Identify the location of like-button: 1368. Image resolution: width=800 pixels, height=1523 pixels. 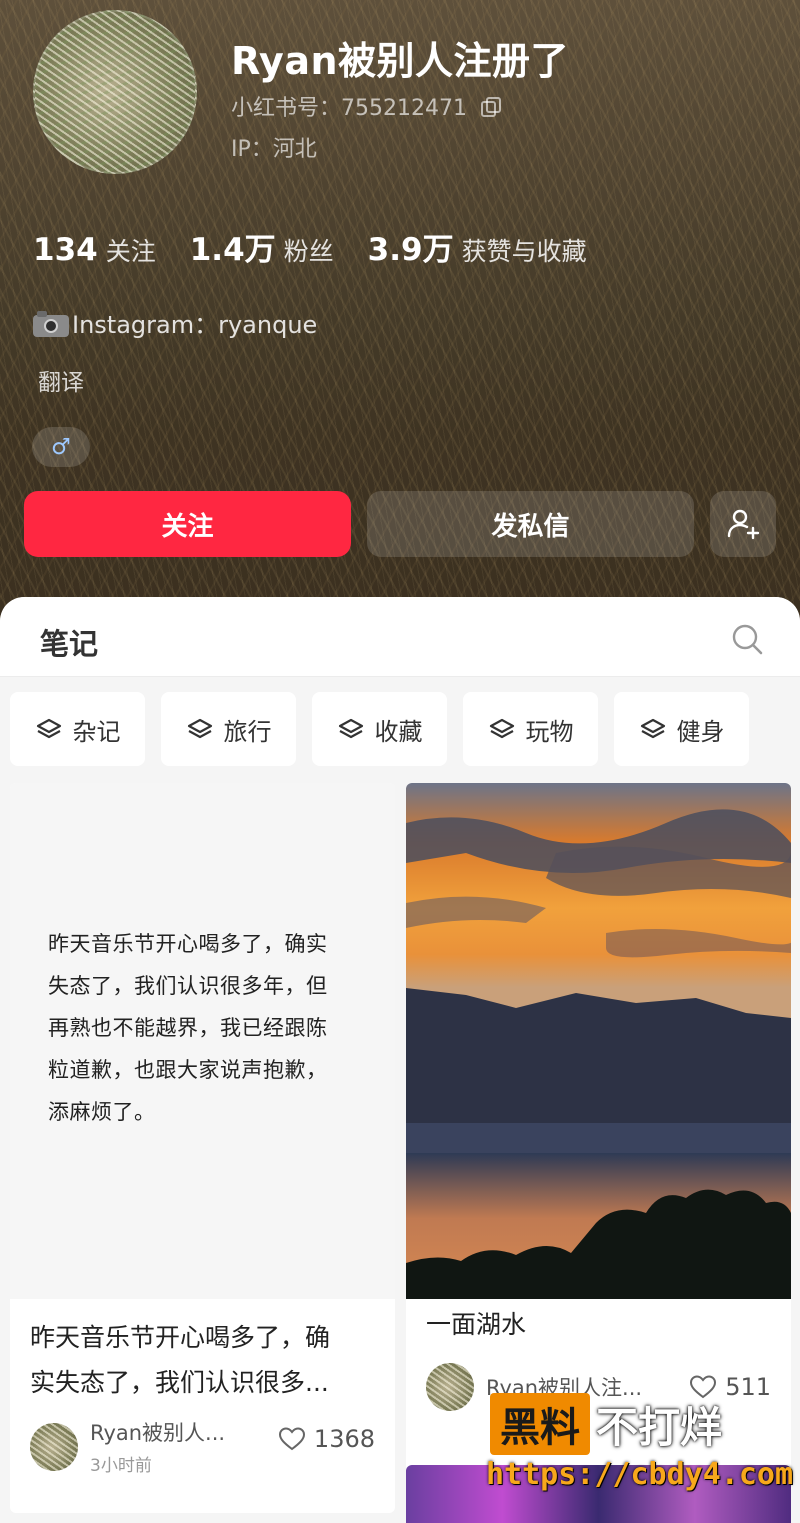
(326, 1439).